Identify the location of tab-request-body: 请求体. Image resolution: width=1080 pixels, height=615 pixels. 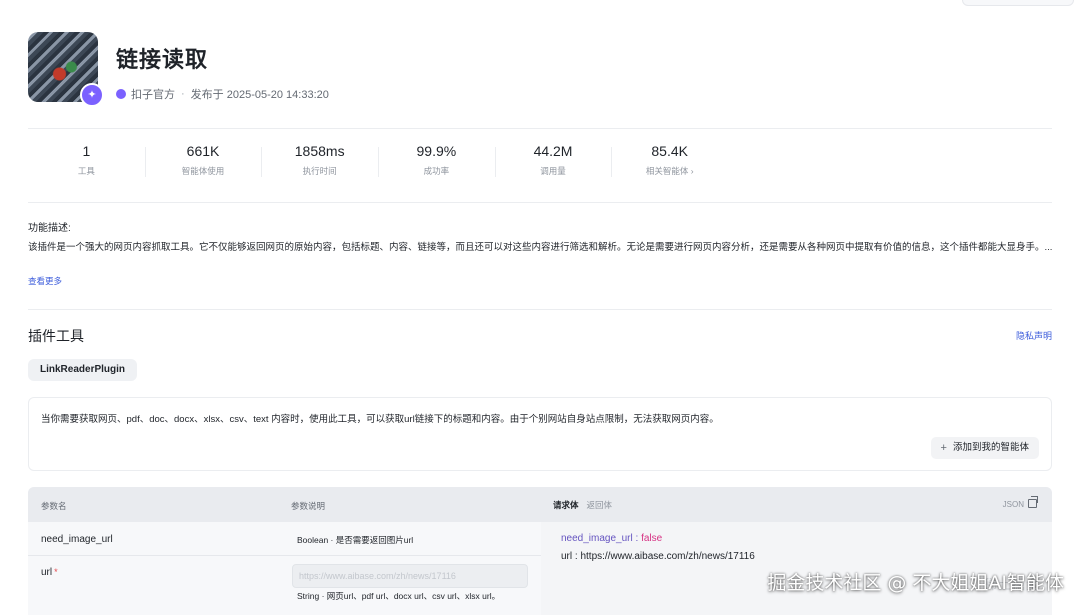
(566, 505).